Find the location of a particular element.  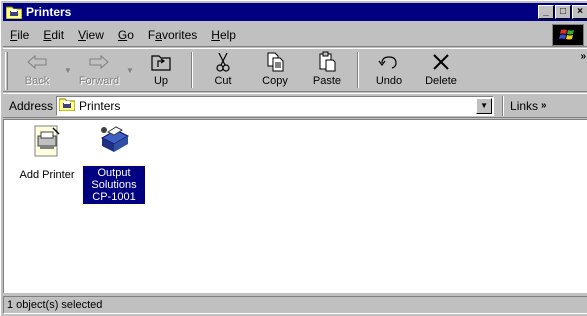

maximize-button: □ is located at coordinates (563, 12).